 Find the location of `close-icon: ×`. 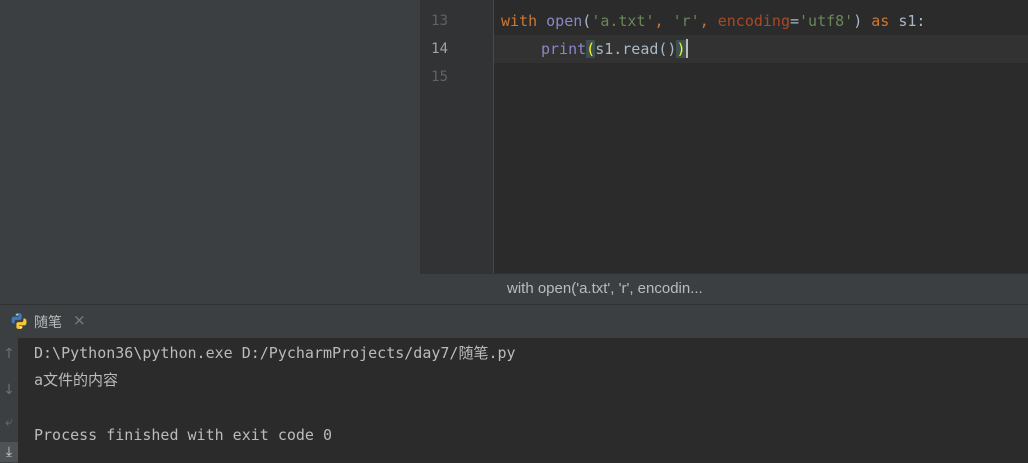

close-icon: × is located at coordinates (79, 320).